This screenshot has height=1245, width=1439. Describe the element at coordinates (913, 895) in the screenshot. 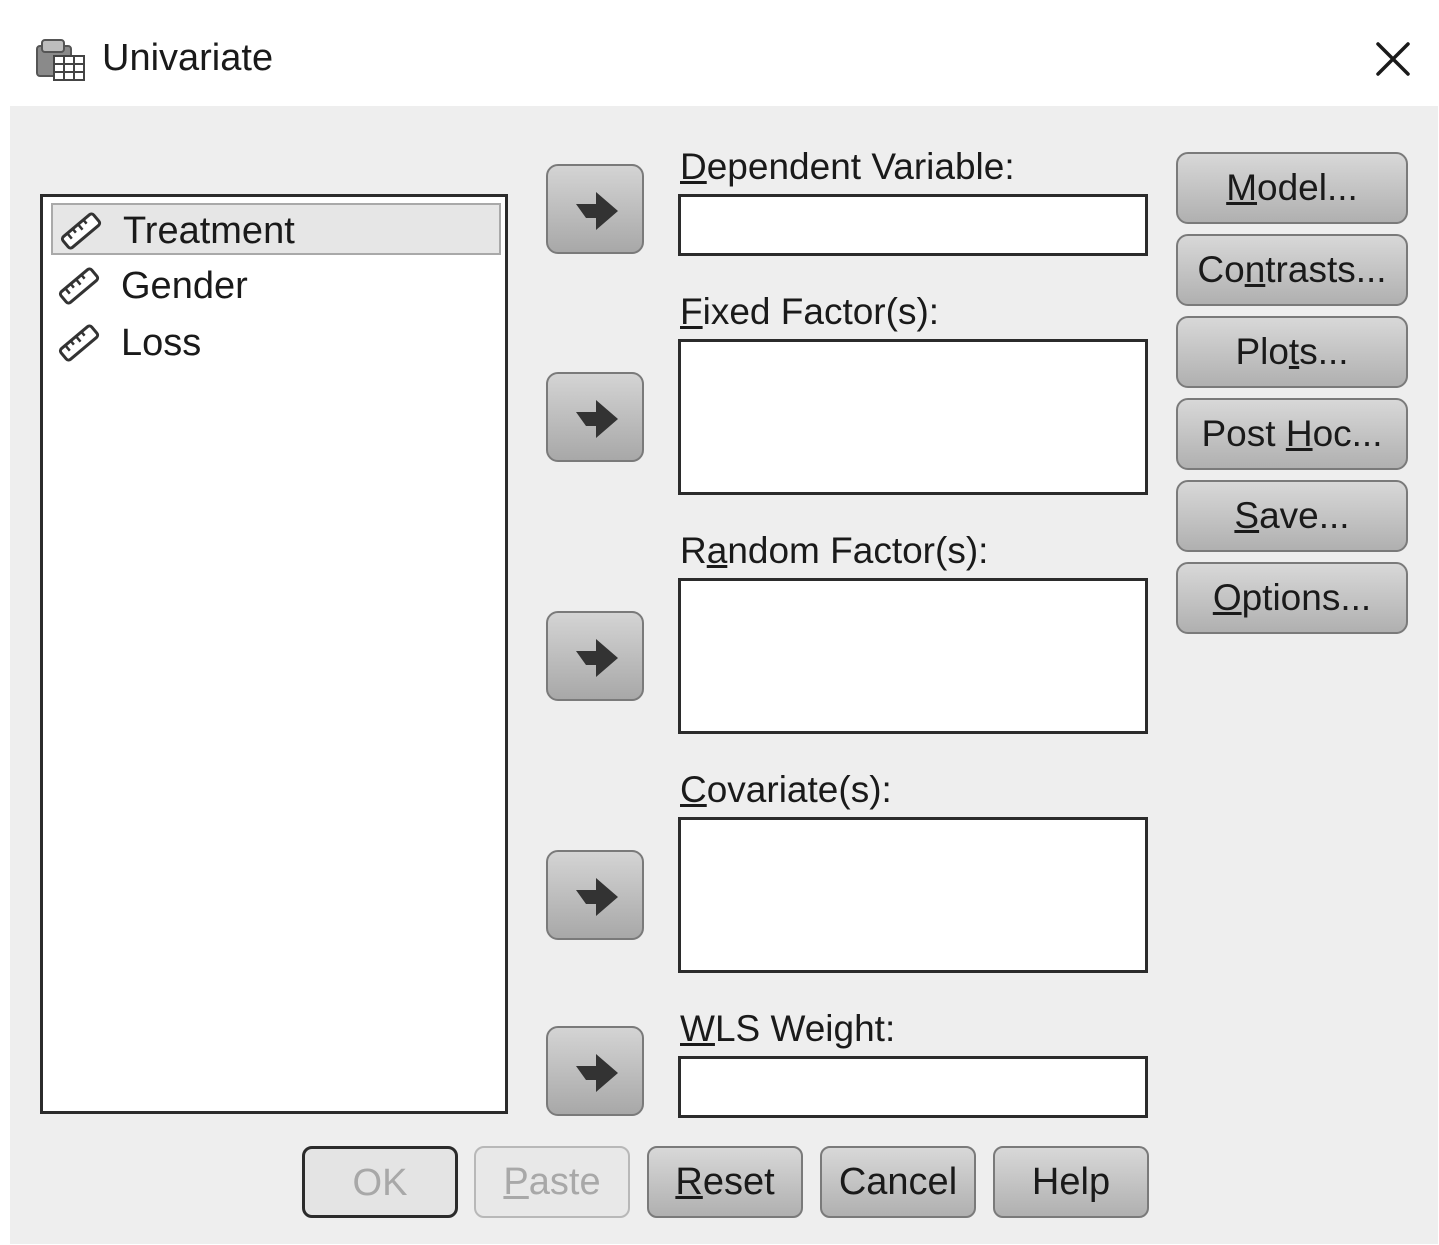

I see `covariates-list` at that location.